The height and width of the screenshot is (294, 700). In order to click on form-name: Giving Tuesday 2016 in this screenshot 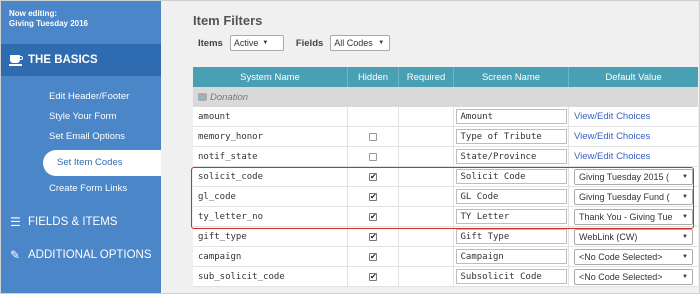, I will do `click(48, 23)`.